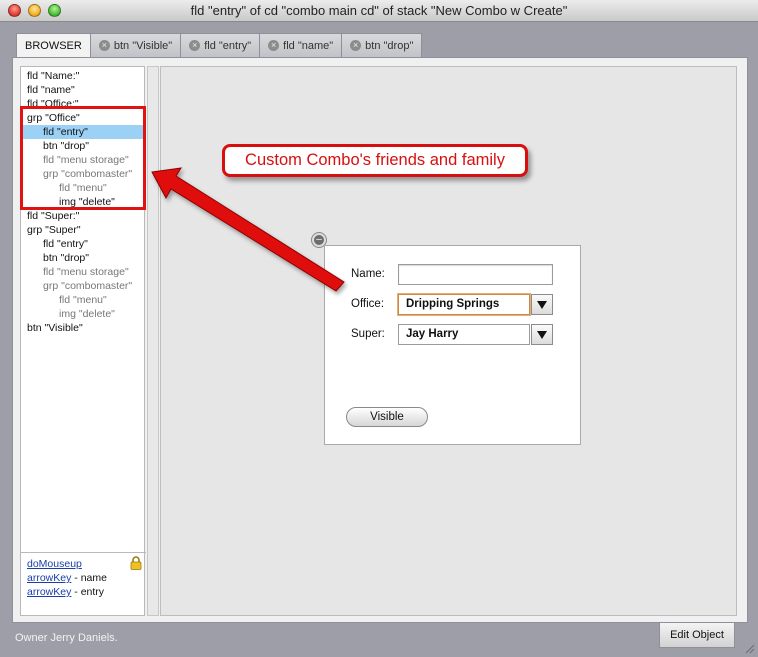 Image resolution: width=758 pixels, height=657 pixels. Describe the element at coordinates (475, 274) in the screenshot. I see `name-field` at that location.